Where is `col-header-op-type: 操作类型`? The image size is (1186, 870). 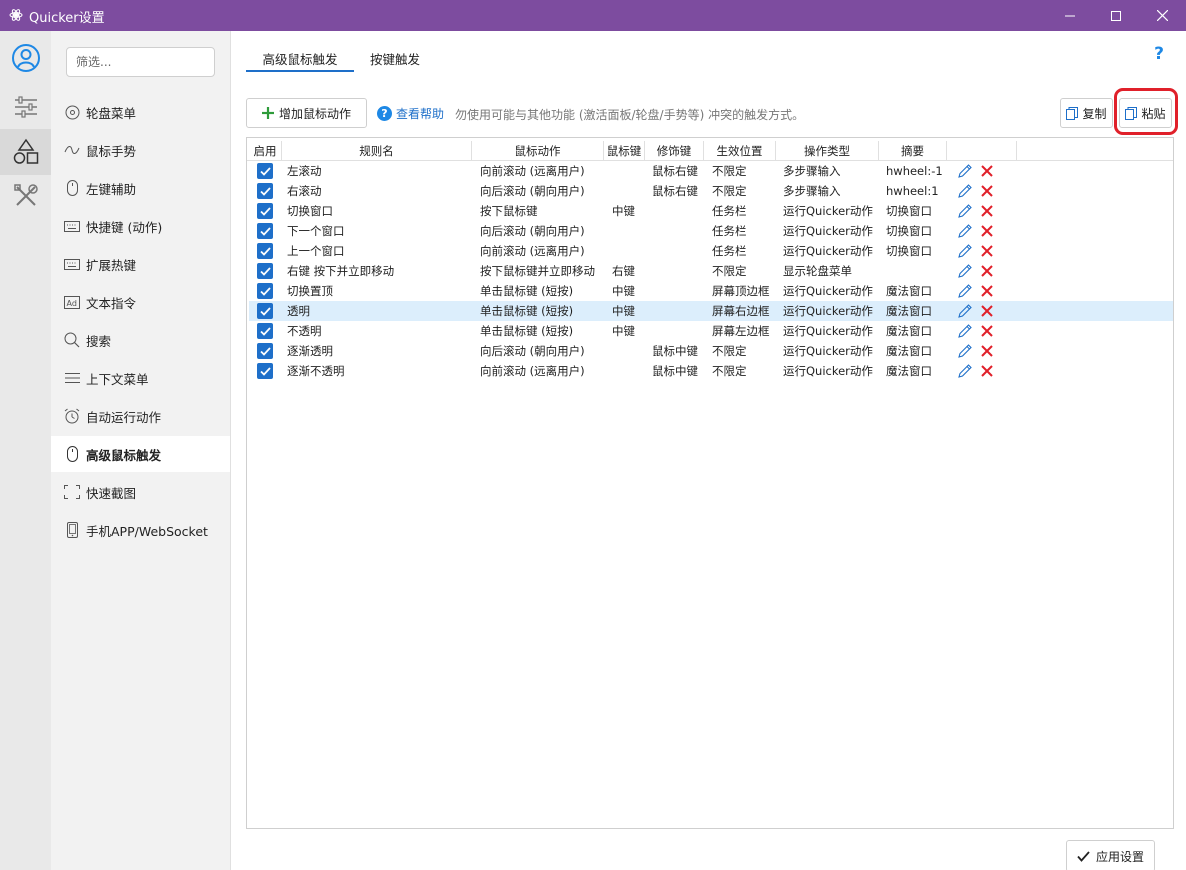 col-header-op-type: 操作类型 is located at coordinates (827, 151).